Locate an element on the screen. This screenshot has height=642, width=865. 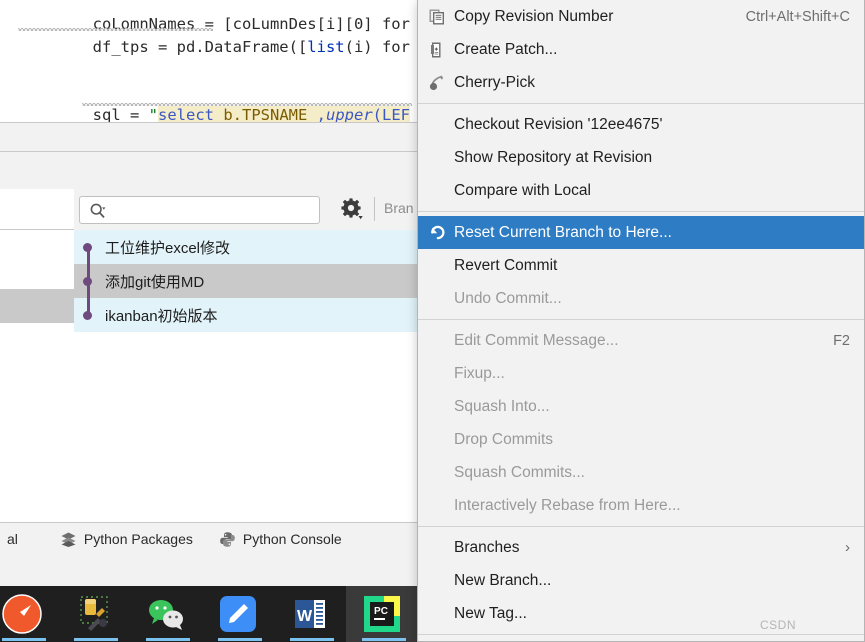
menu-item-checkout-revision: Checkout Revision '12ee4675' is located at coordinates (641, 124).